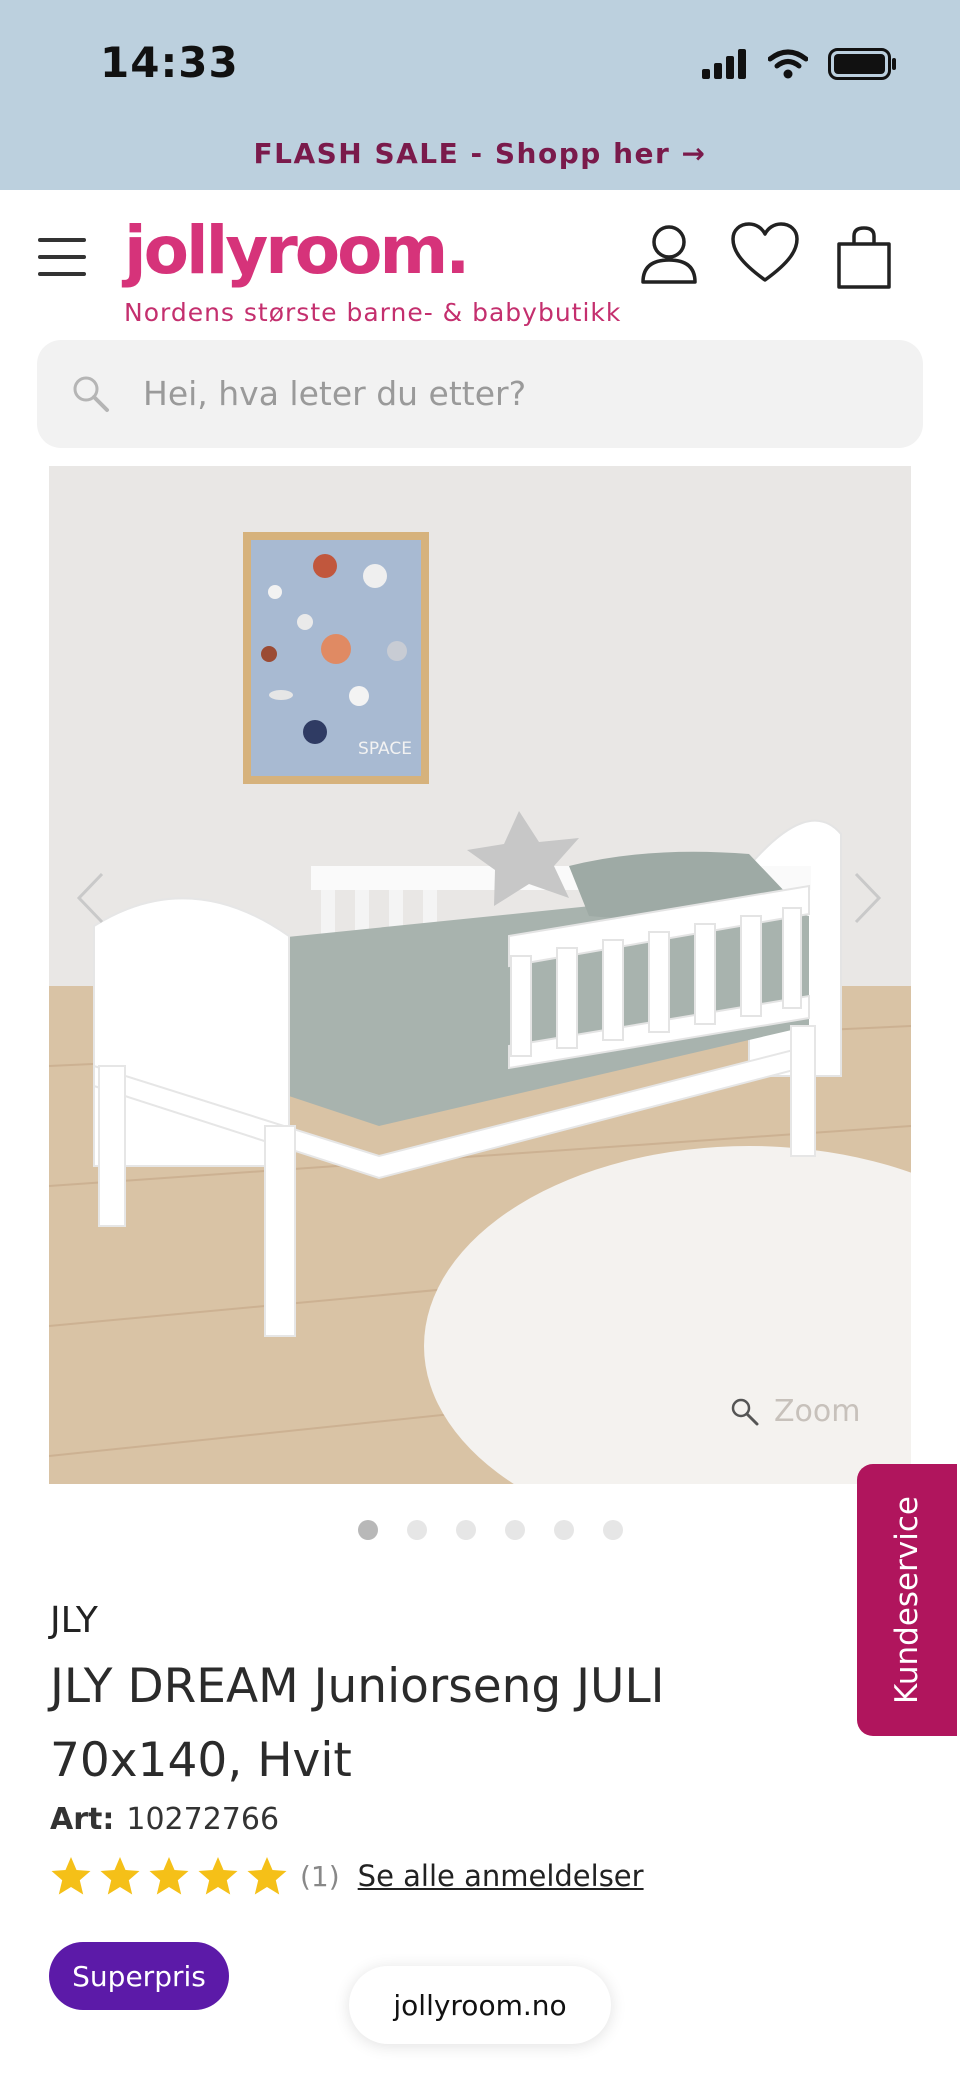 The image size is (960, 2078). I want to click on product-brand: JLY, so click(74, 1620).